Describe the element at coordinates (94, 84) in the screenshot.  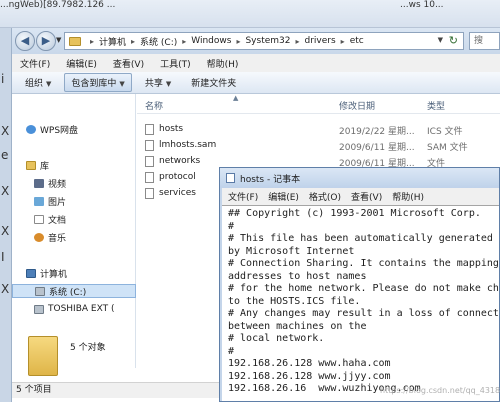
I see `include-in-library-label: 包含到库中` at that location.